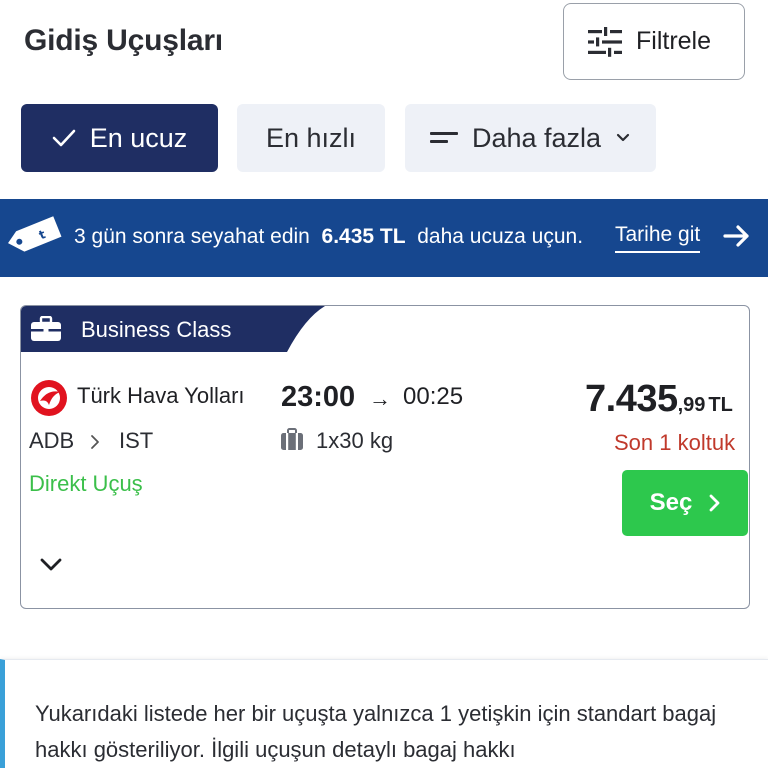 The width and height of the screenshot is (768, 768). I want to click on select-flight-button: Seç, so click(685, 503).